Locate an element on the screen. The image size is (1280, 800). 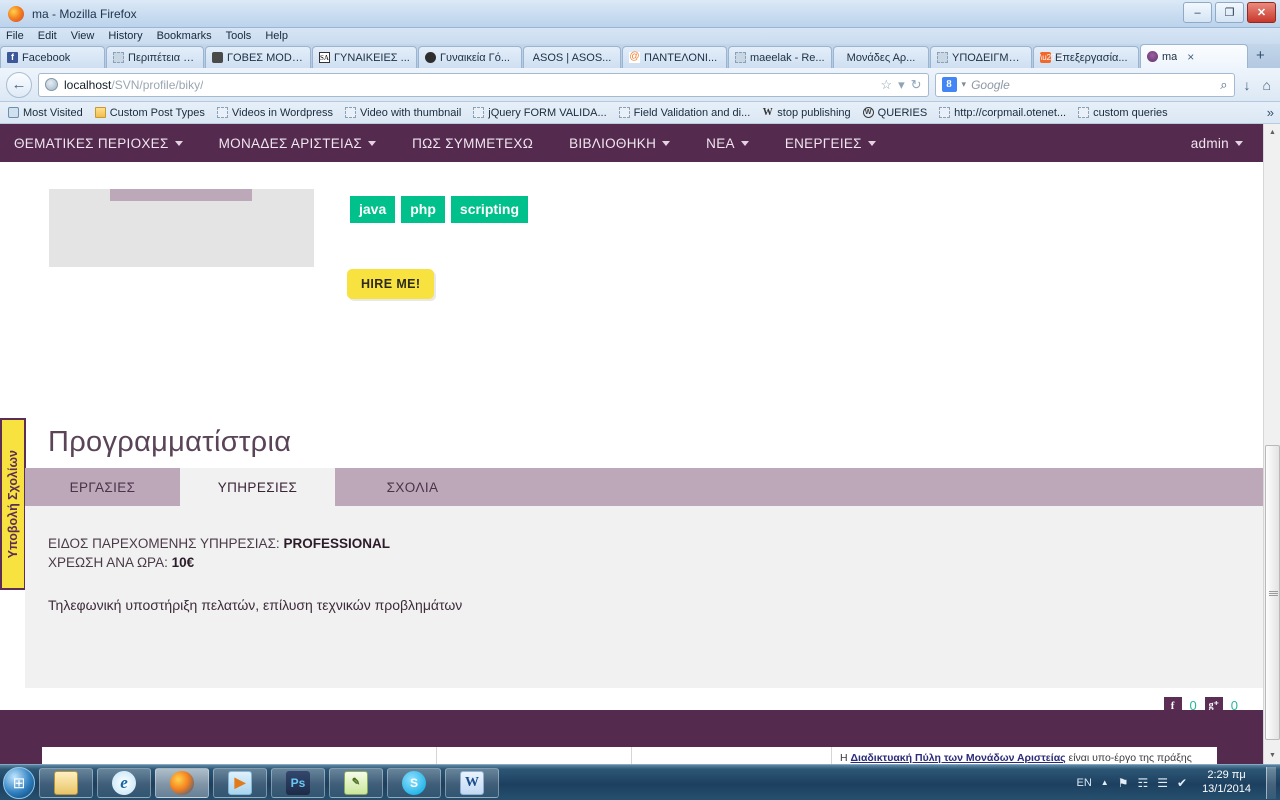
hire-me-button: HIRE ME! is located at coordinates (391, 284).